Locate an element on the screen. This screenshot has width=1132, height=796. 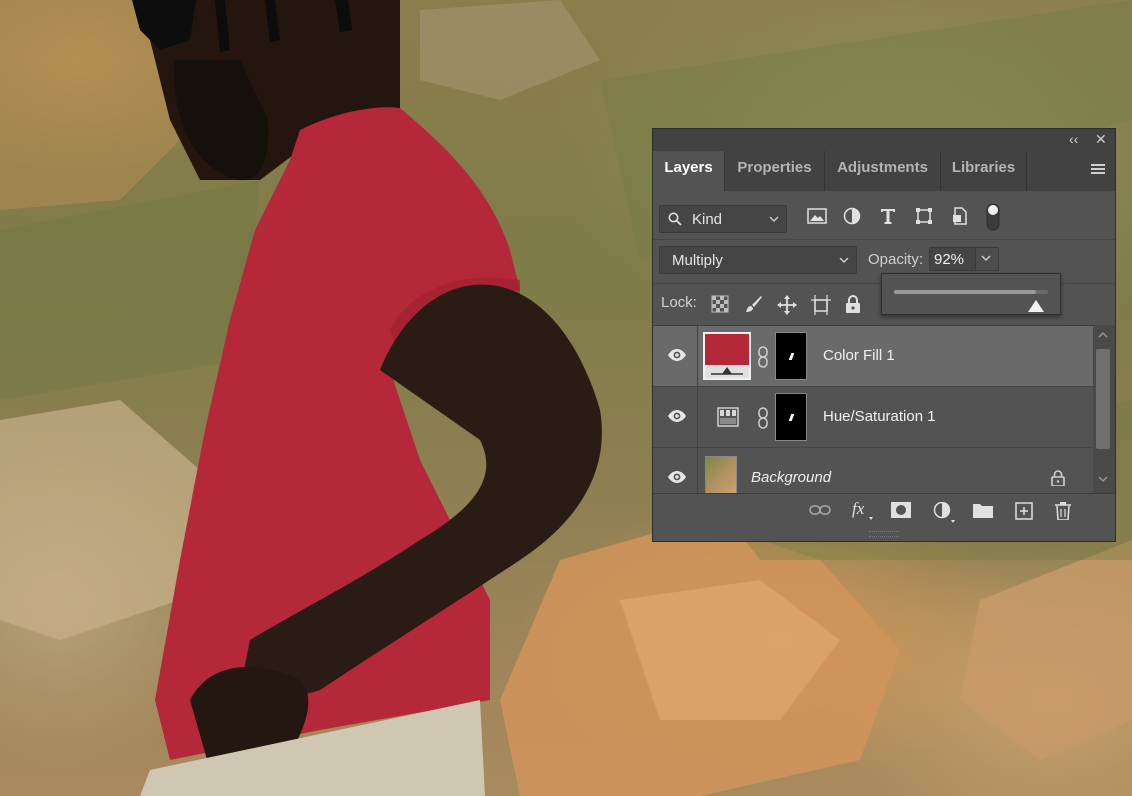
layer-row-background: Background is located at coordinates (873, 471).